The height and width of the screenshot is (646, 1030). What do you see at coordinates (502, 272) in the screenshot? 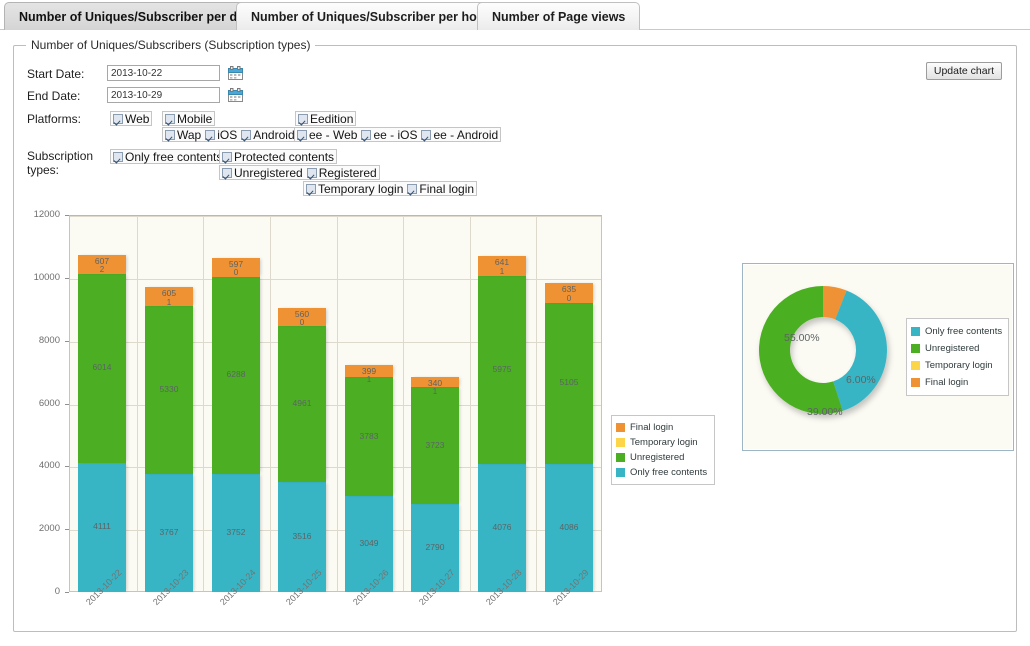
I see `bar-value-label-secondary: 1` at bounding box center [502, 272].